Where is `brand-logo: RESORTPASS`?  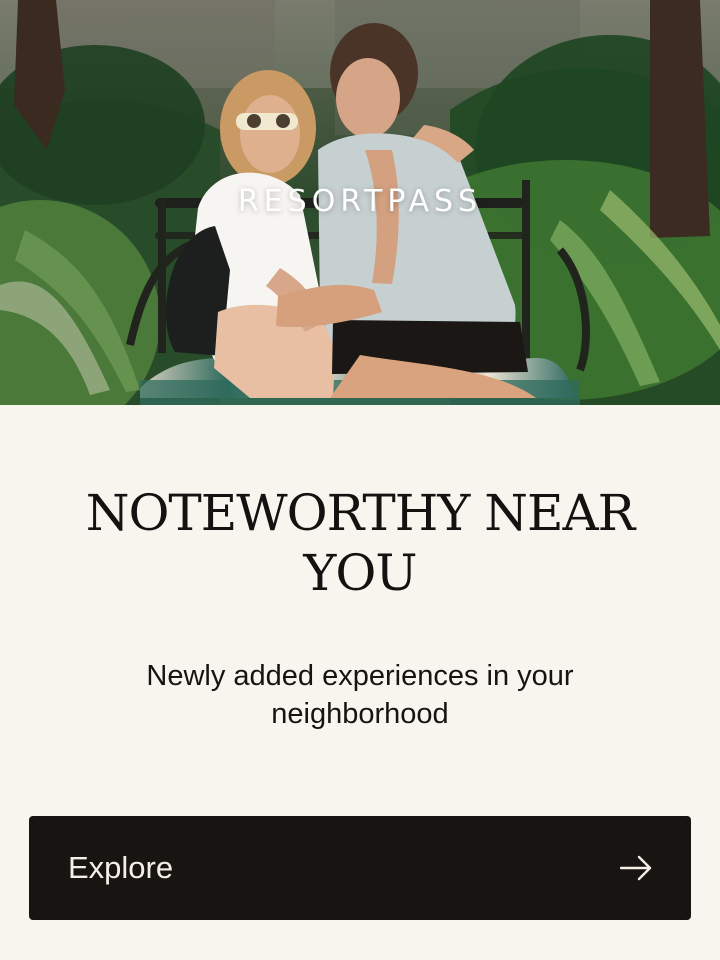
brand-logo: RESORTPASS is located at coordinates (360, 201).